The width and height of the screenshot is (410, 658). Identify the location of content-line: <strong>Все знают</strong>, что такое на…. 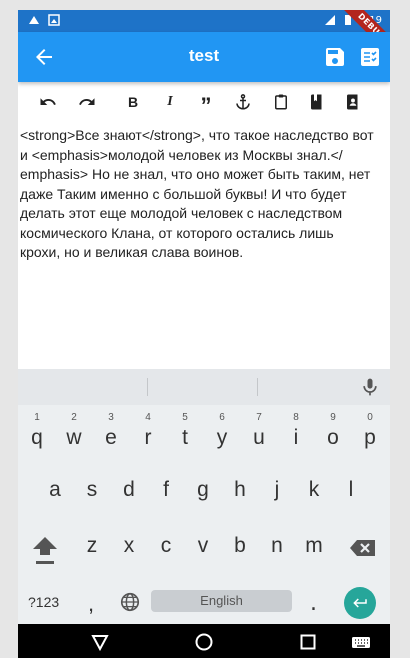
(197, 135).